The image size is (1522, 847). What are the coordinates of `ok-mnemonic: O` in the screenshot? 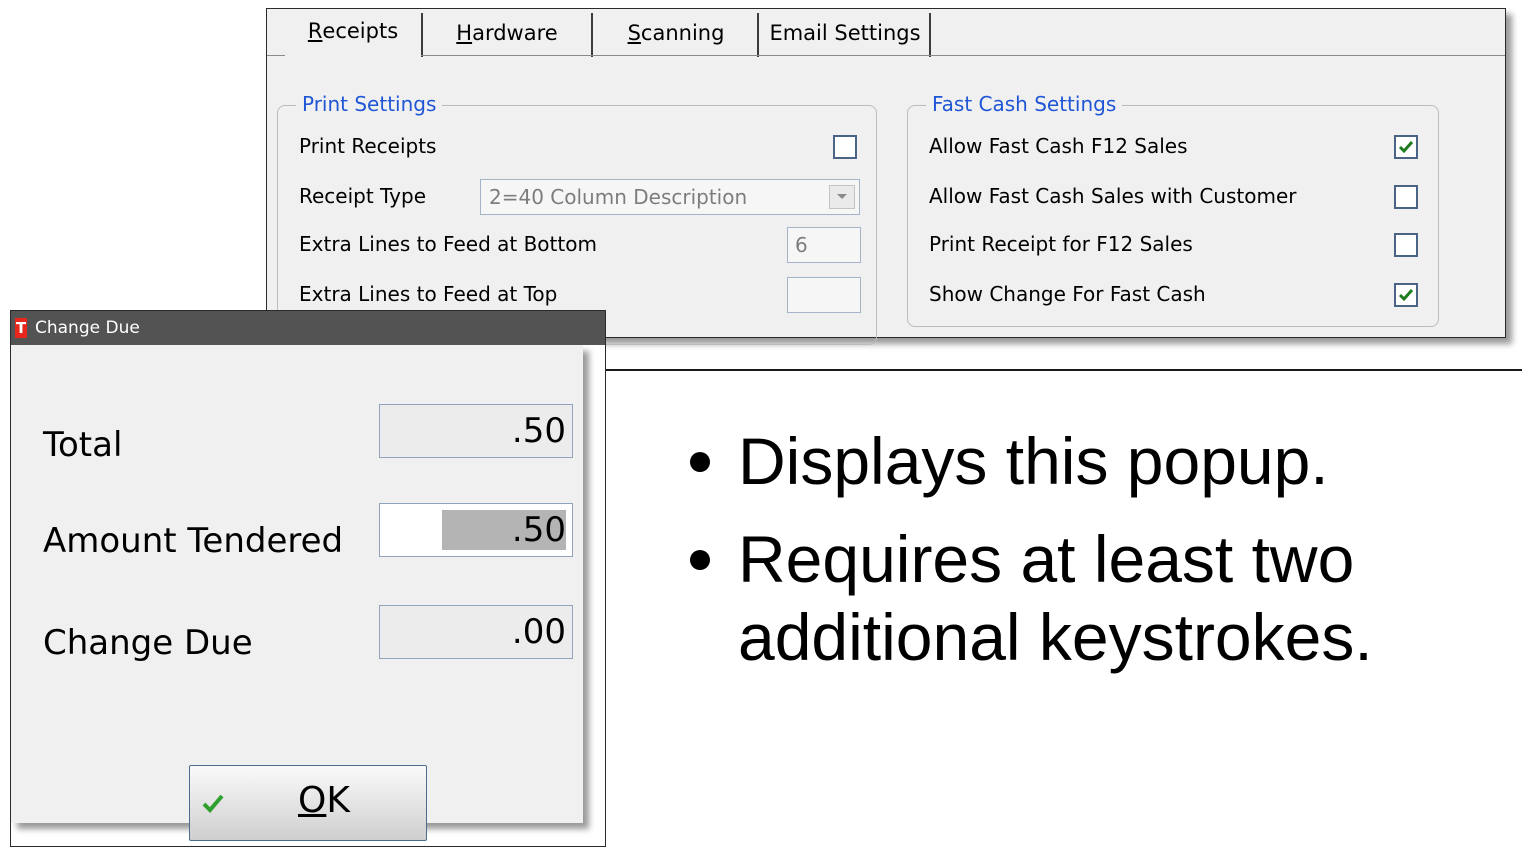 It's located at (312, 800).